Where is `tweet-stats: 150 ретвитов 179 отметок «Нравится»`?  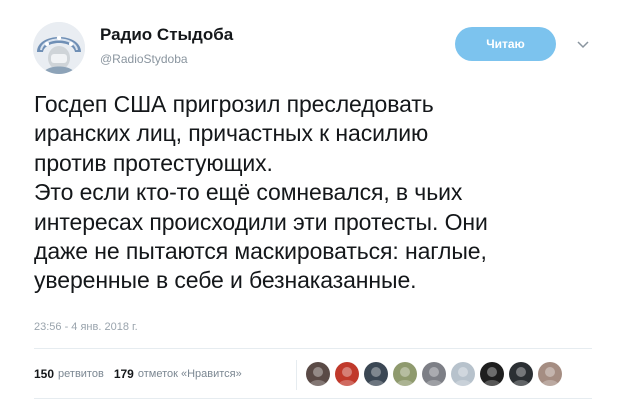
tweet-stats: 150 ретвитов 179 отметок «Нравится» is located at coordinates (138, 374).